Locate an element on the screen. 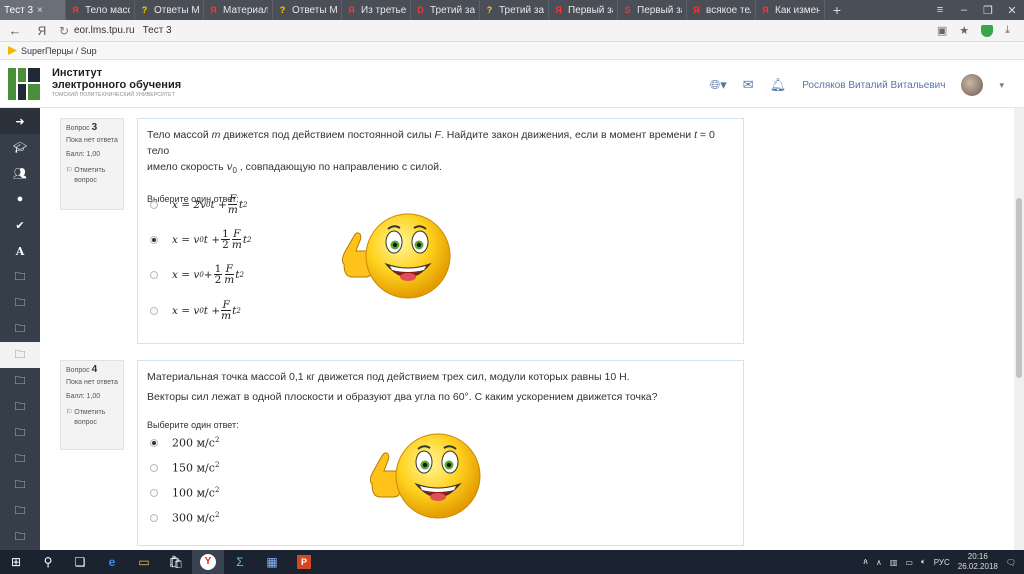  sidebar-toggle-icon: ➜ is located at coordinates (20, 121).